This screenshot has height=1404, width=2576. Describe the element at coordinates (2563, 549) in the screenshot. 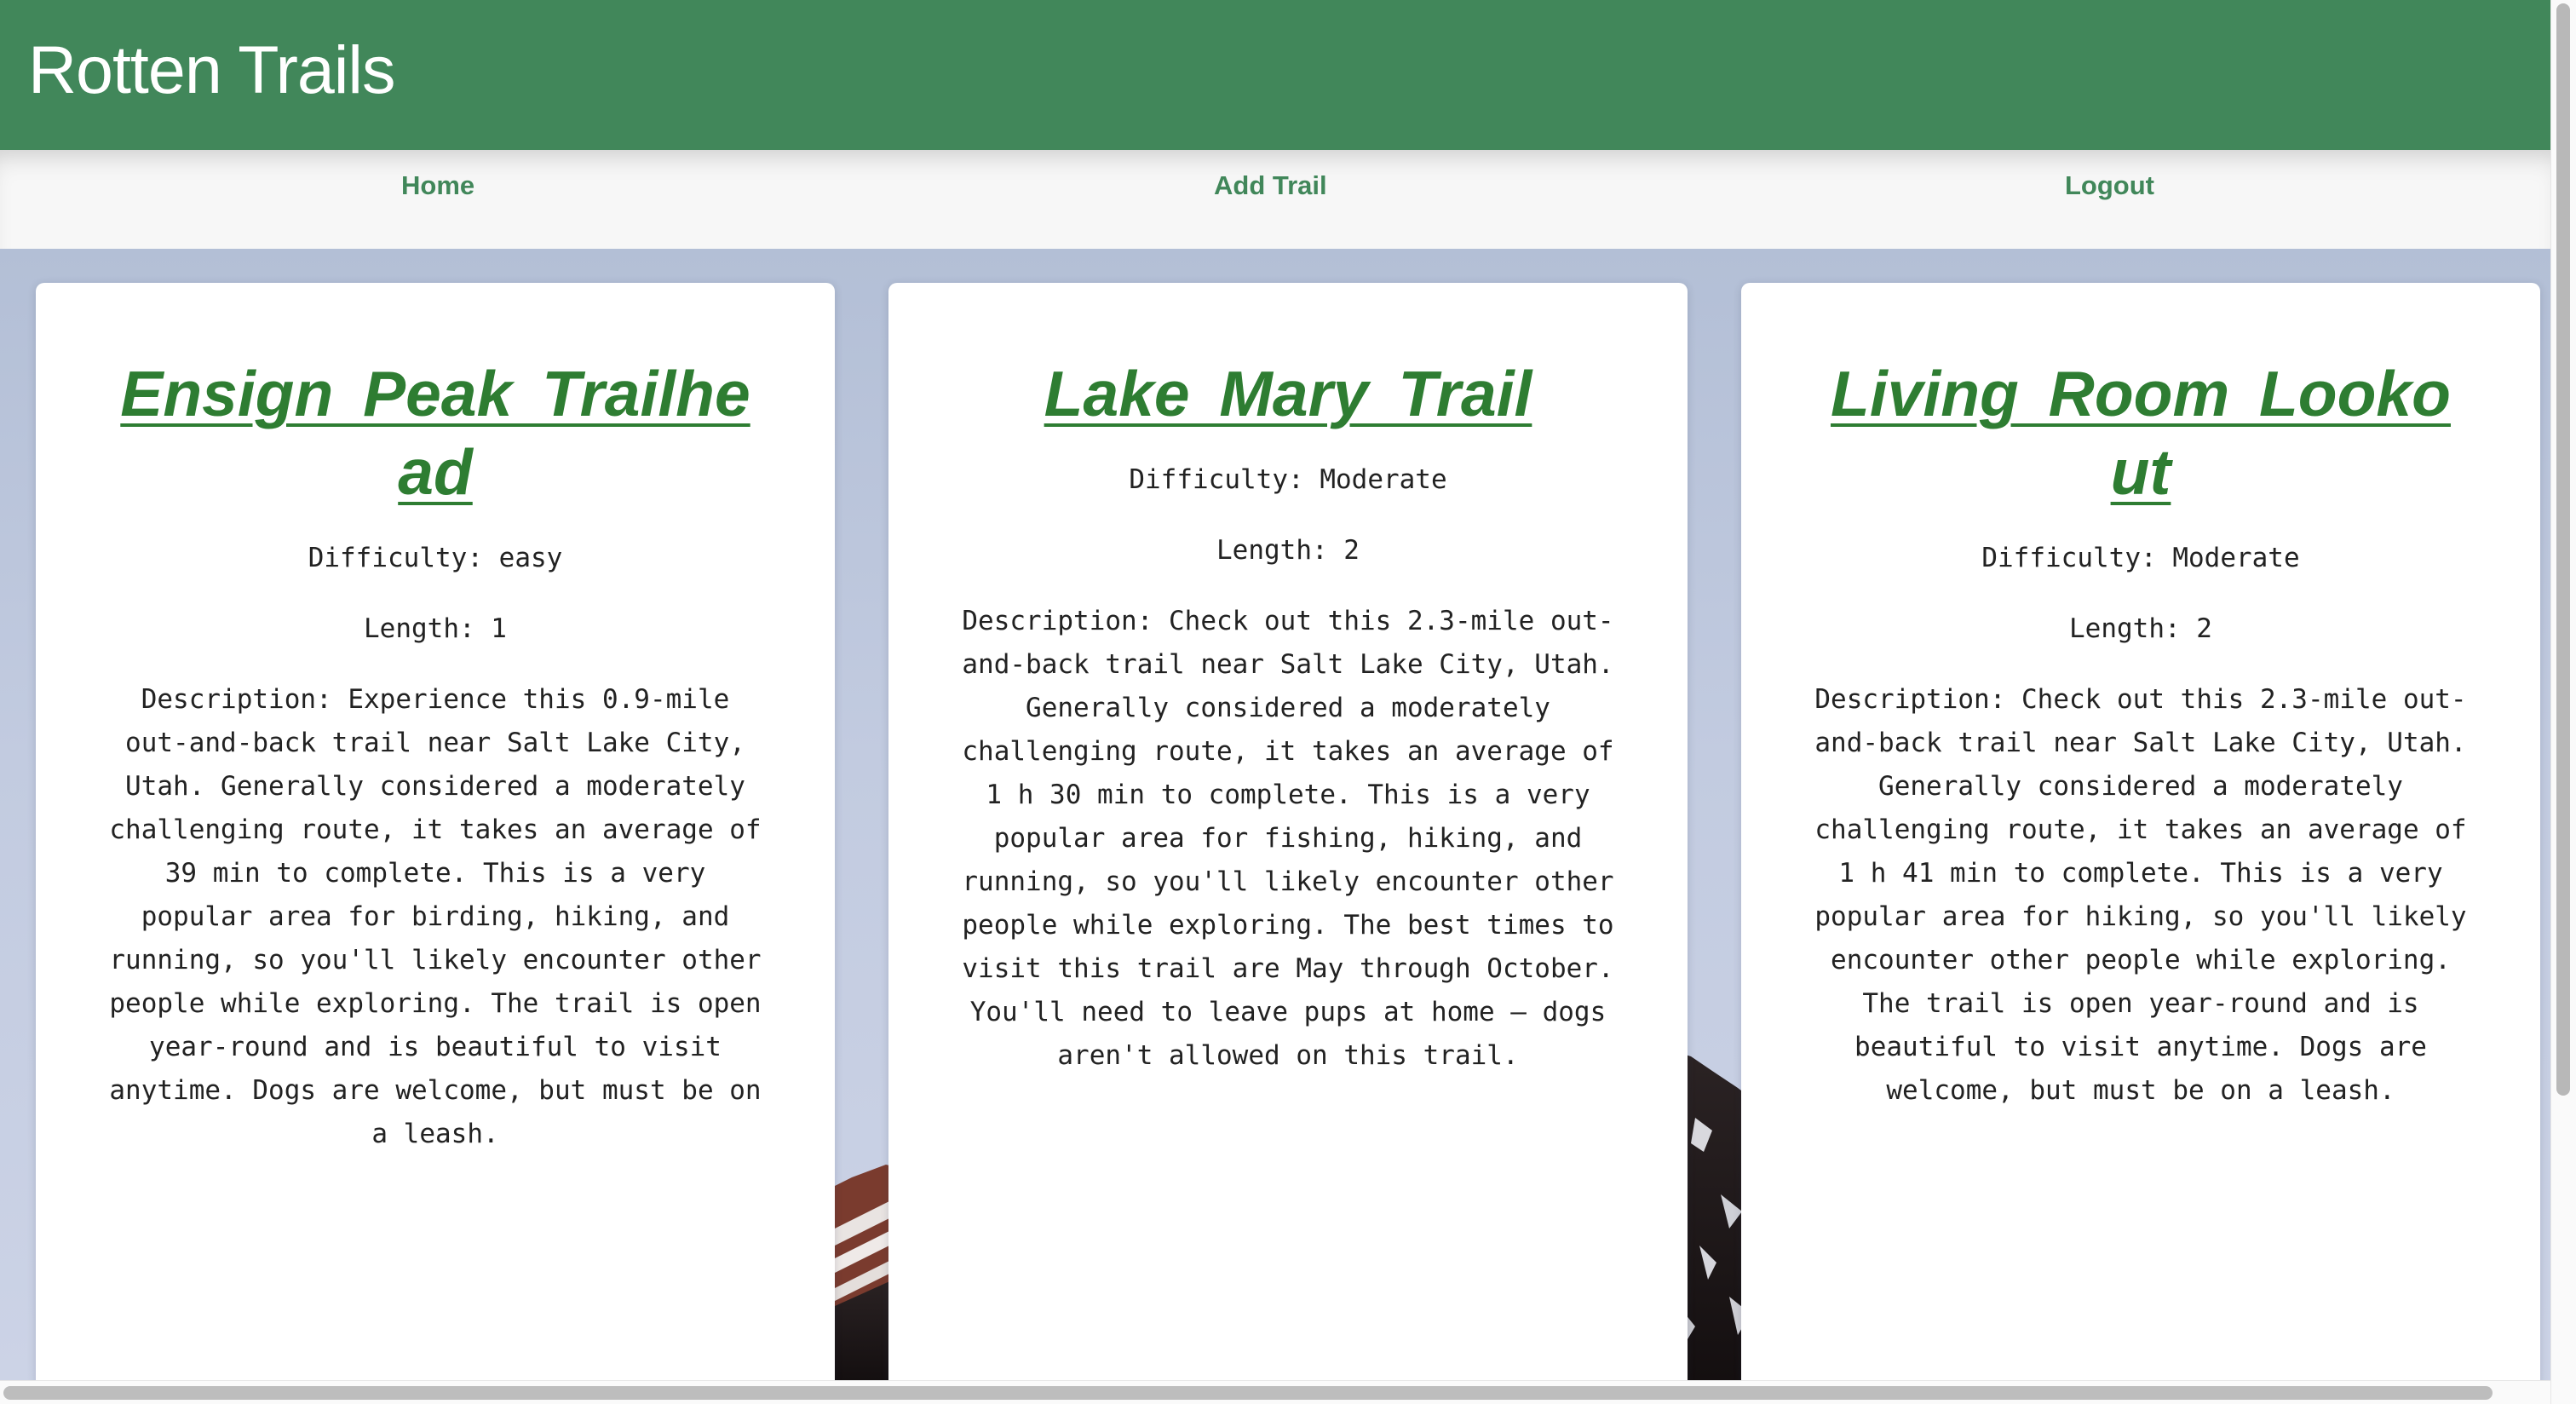

I see `vertical-scrollbar-thumb` at that location.